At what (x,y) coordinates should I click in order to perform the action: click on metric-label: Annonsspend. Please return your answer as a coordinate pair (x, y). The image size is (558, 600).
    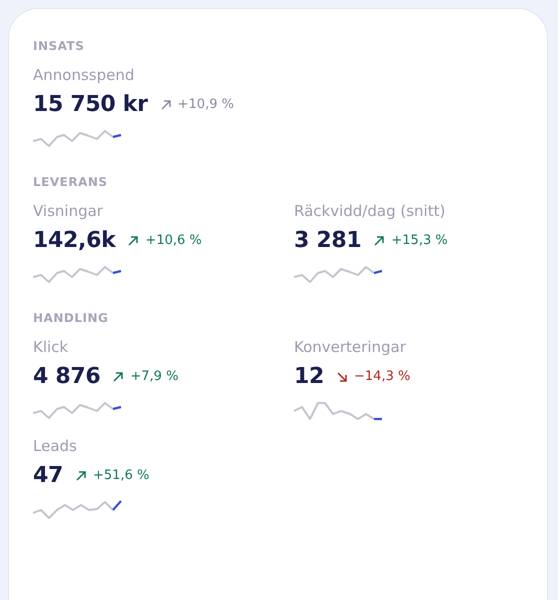
    Looking at the image, I should click on (84, 75).